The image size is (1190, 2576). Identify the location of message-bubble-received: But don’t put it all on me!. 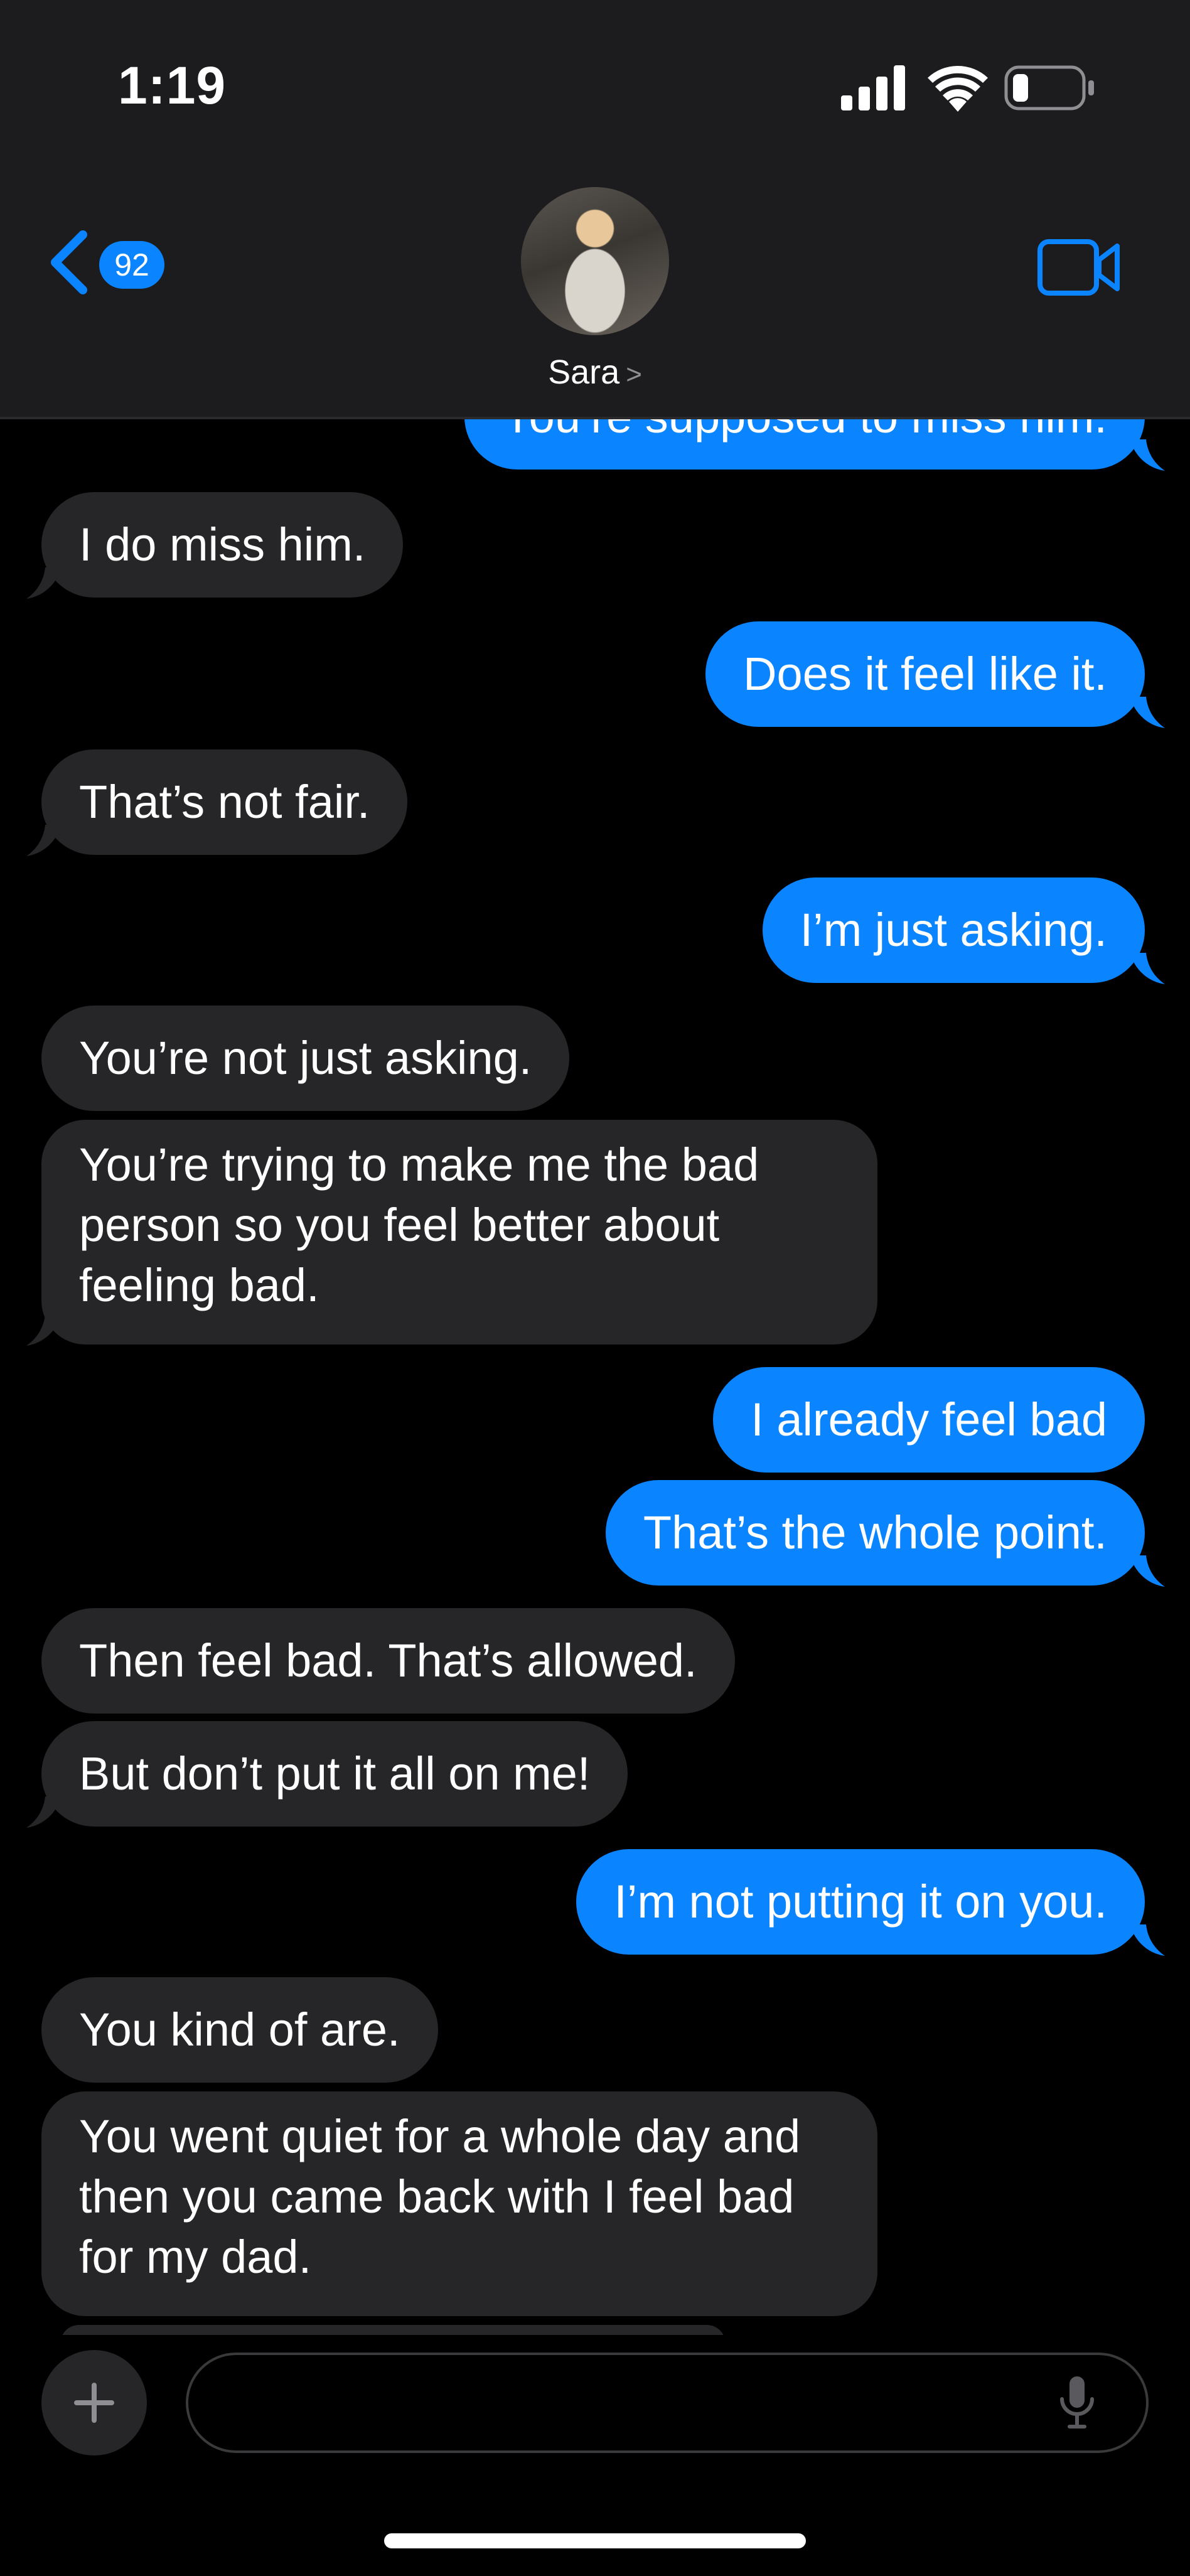
(334, 1774).